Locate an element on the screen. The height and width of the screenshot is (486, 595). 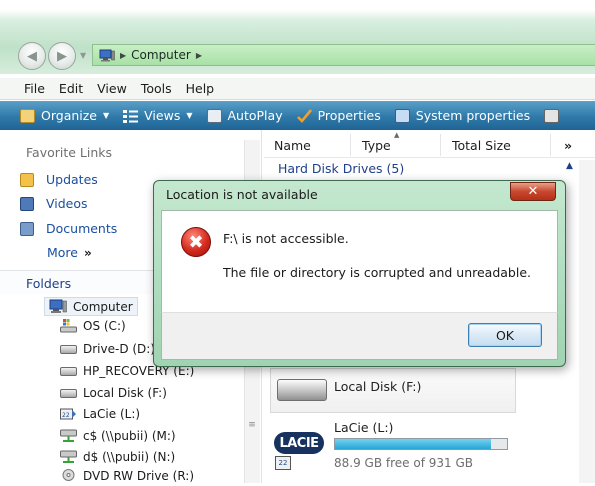
tree-item-drive-d: Drive-D (D:) is located at coordinates (107, 349).